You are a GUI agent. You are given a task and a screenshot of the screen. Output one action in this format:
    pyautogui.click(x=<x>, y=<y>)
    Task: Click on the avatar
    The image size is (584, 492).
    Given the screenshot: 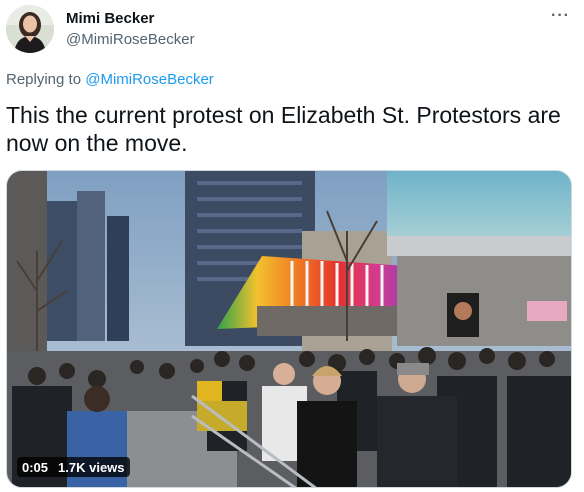 What is the action you would take?
    pyautogui.click(x=30, y=29)
    